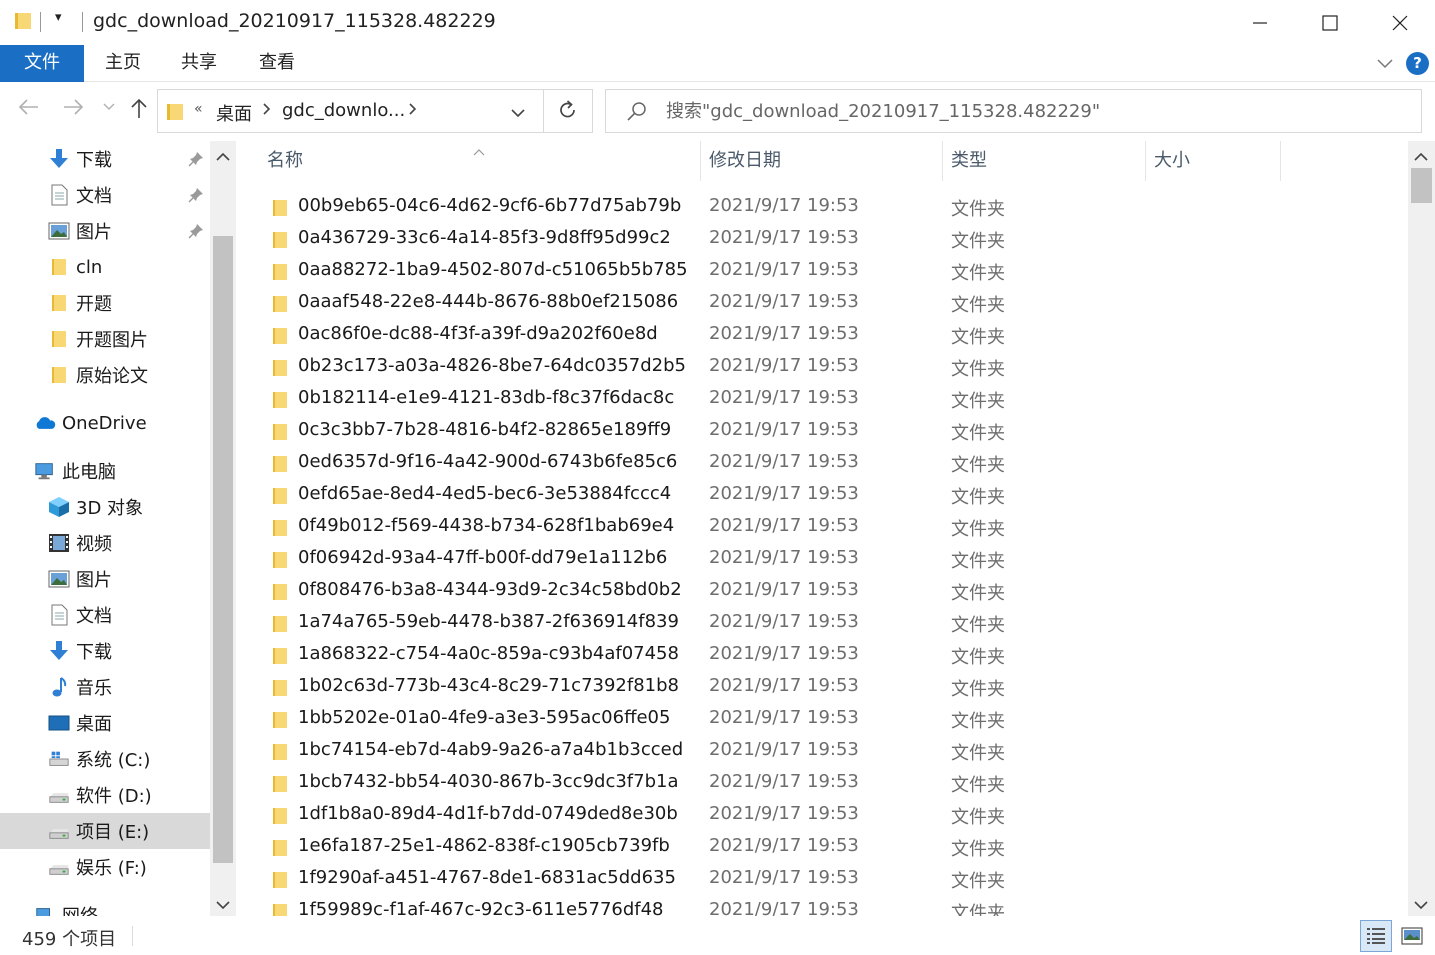 The image size is (1435, 955). Describe the element at coordinates (139, 110) in the screenshot. I see `up-button` at that location.